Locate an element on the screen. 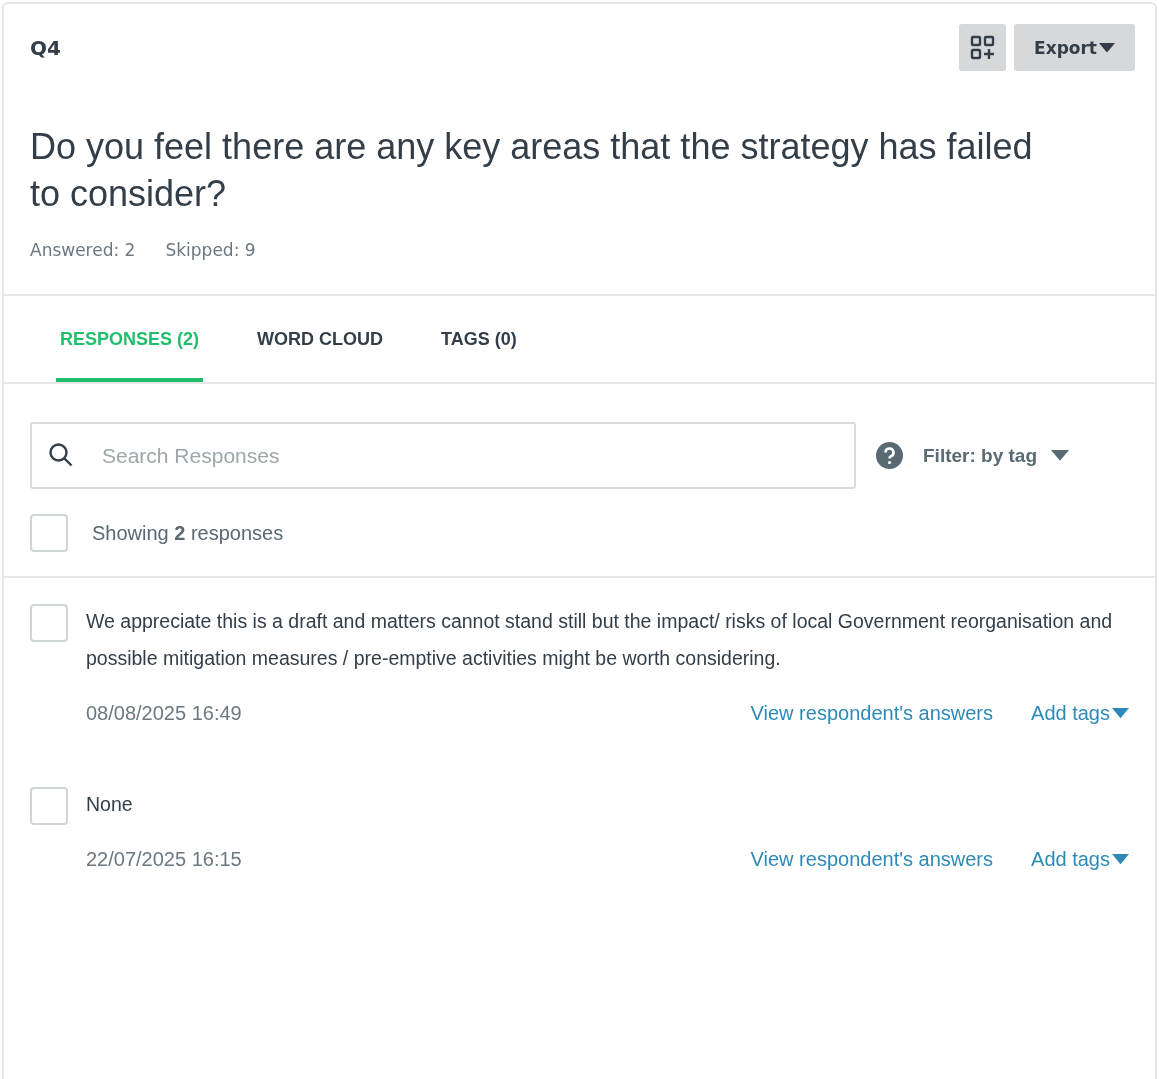 Image resolution: width=1159 pixels, height=1079 pixels. response-text: None is located at coordinates (110, 804).